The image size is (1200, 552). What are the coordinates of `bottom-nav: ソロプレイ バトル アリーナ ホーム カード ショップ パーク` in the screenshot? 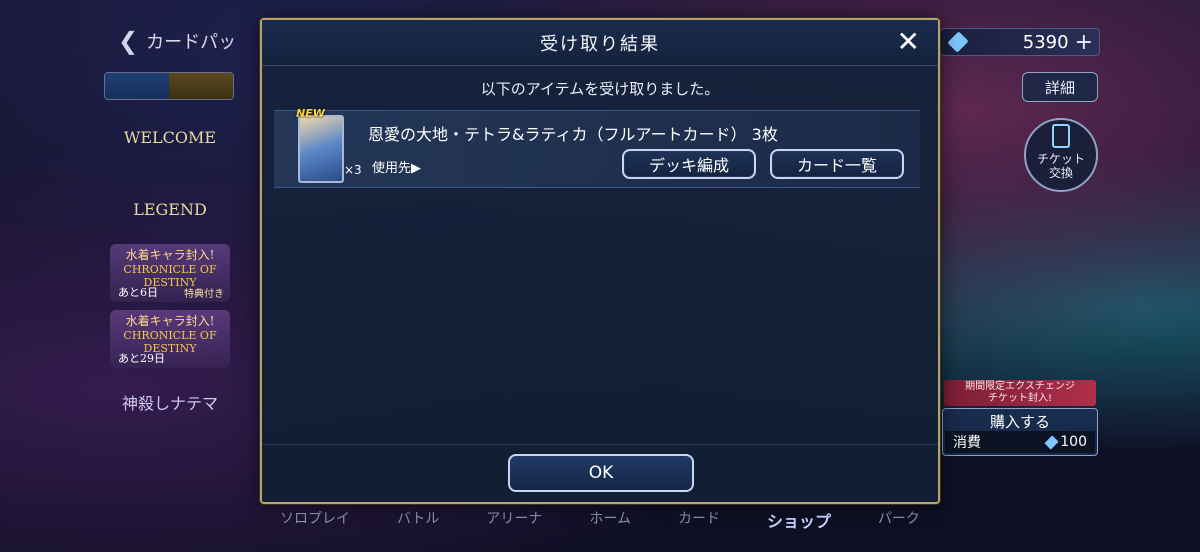 It's located at (600, 523).